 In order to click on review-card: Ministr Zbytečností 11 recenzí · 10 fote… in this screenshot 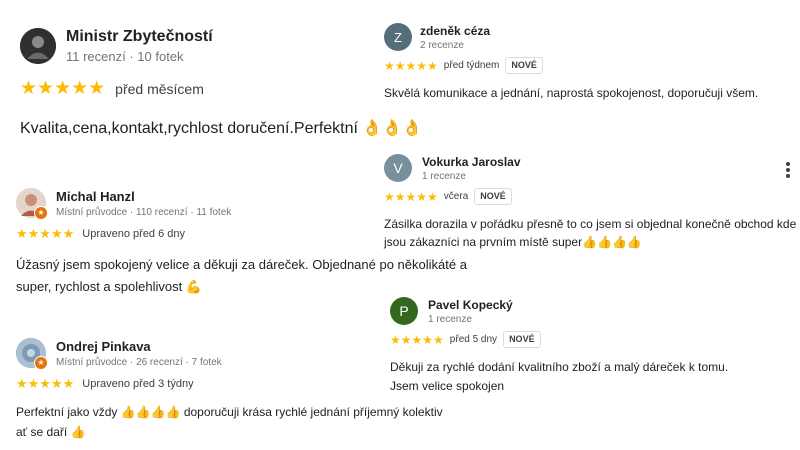, I will do `click(221, 83)`.